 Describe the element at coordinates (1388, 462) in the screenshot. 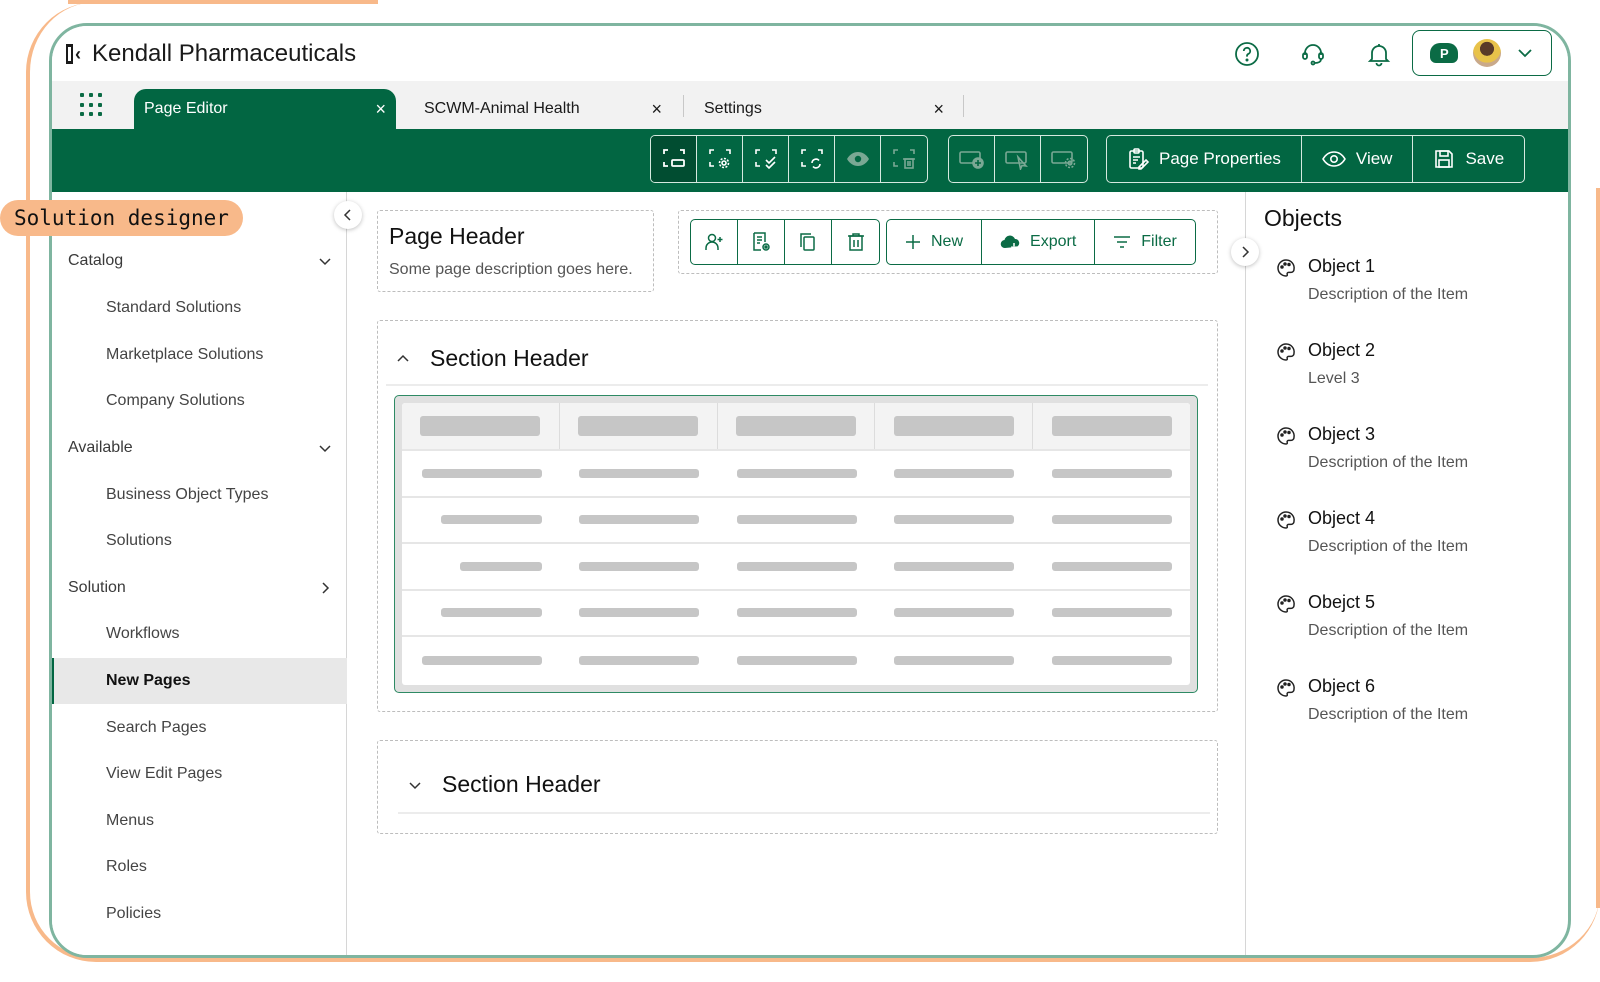

I see `object-description: Description of the Item` at that location.